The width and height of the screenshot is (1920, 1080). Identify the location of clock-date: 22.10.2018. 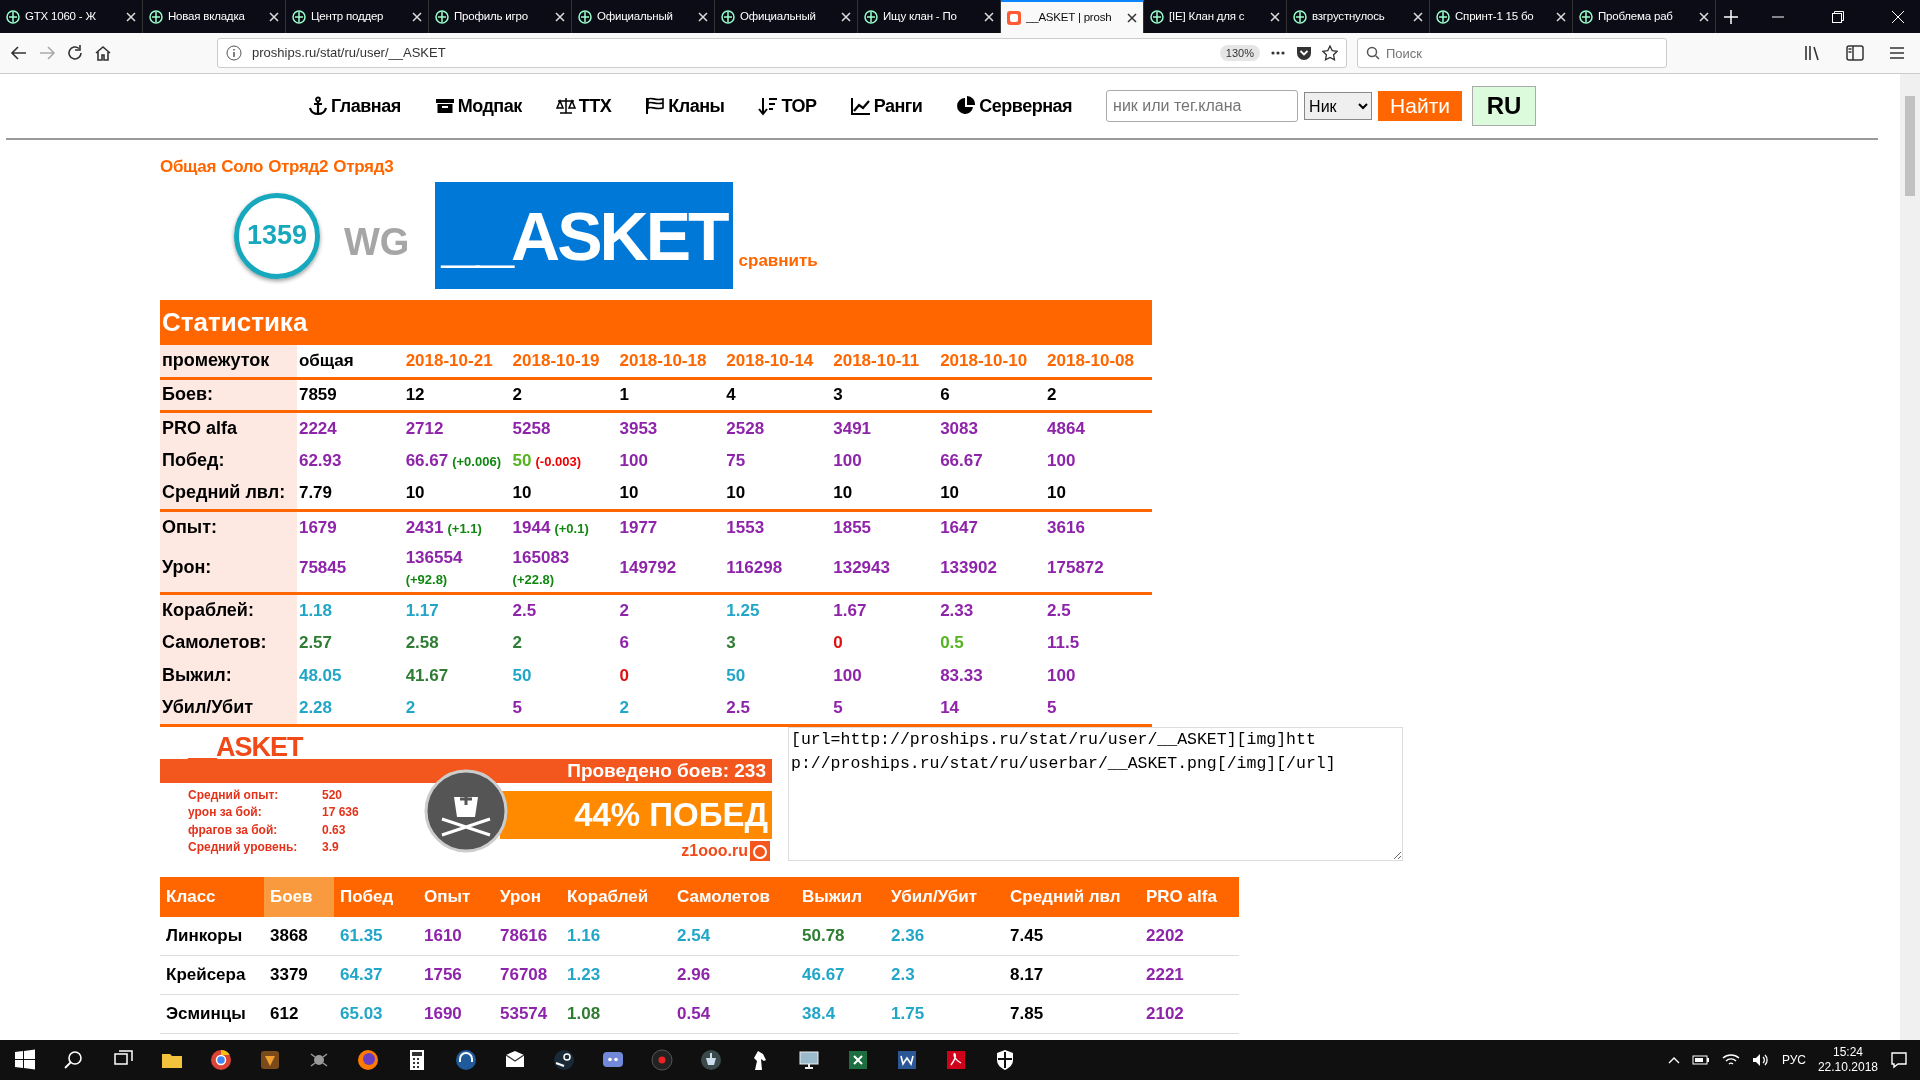
(1847, 1067).